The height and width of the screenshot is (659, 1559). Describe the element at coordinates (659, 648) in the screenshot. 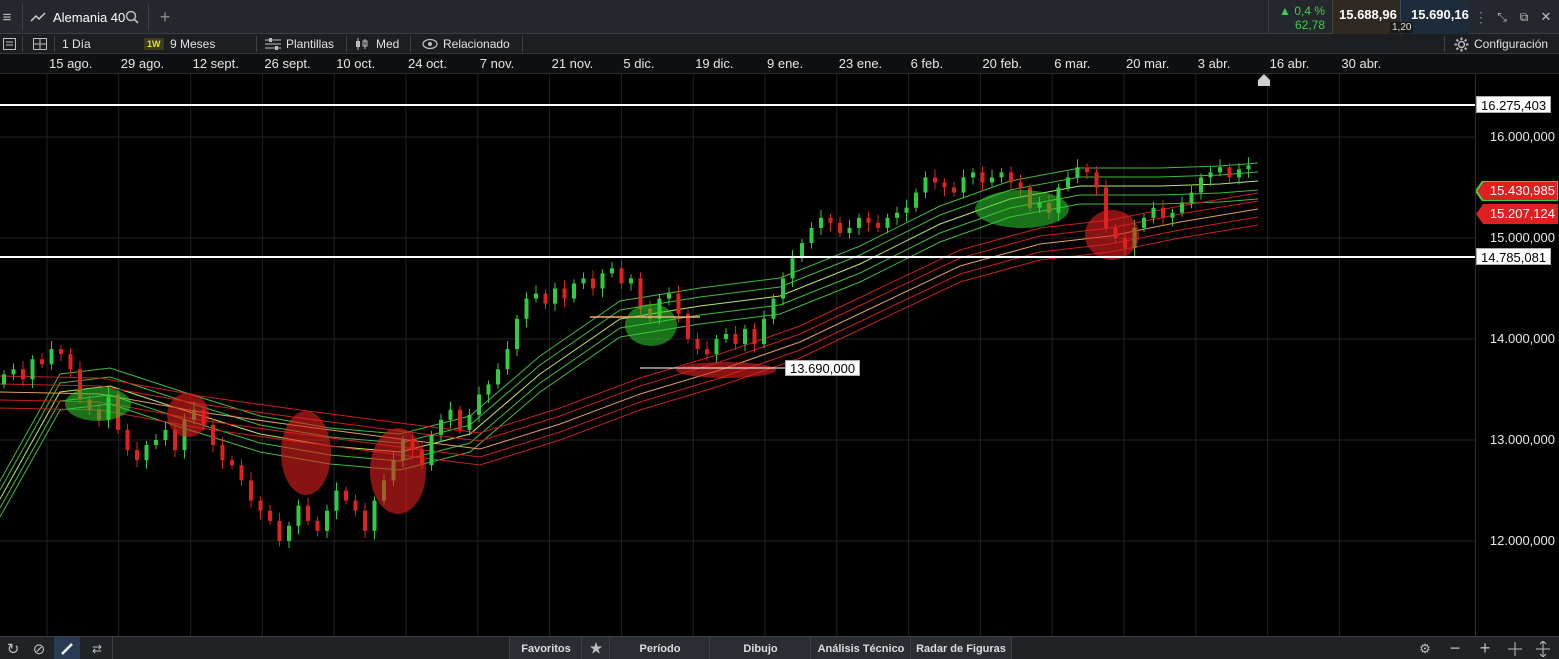

I see `tab-period: Período` at that location.